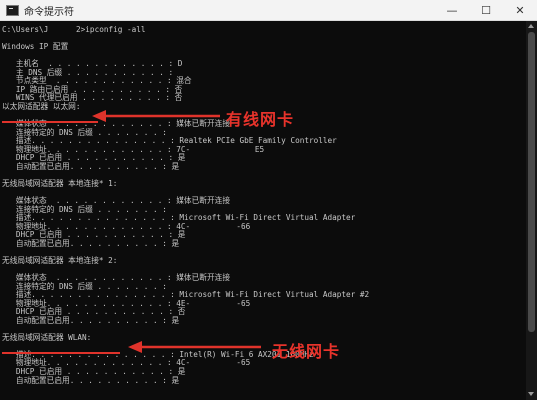  I want to click on wired-label: 有线网卡, so click(260, 119).